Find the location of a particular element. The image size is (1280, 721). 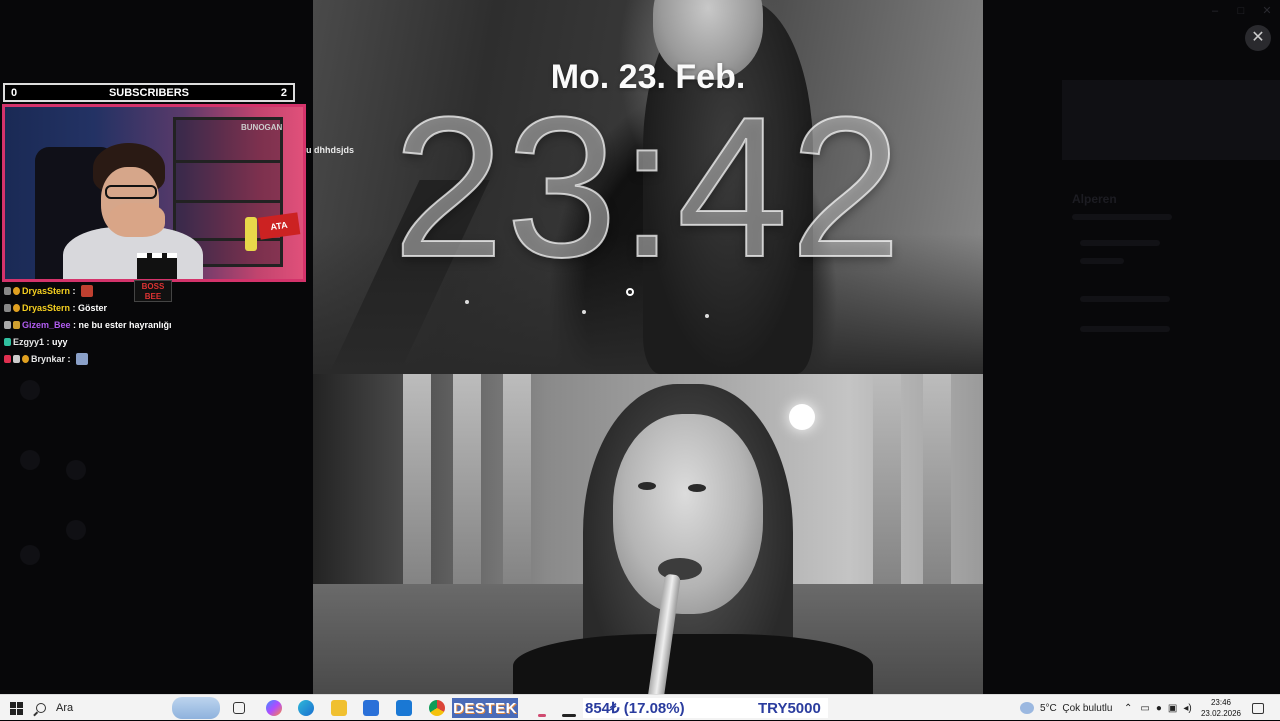

streamer-glasses is located at coordinates (131, 192).